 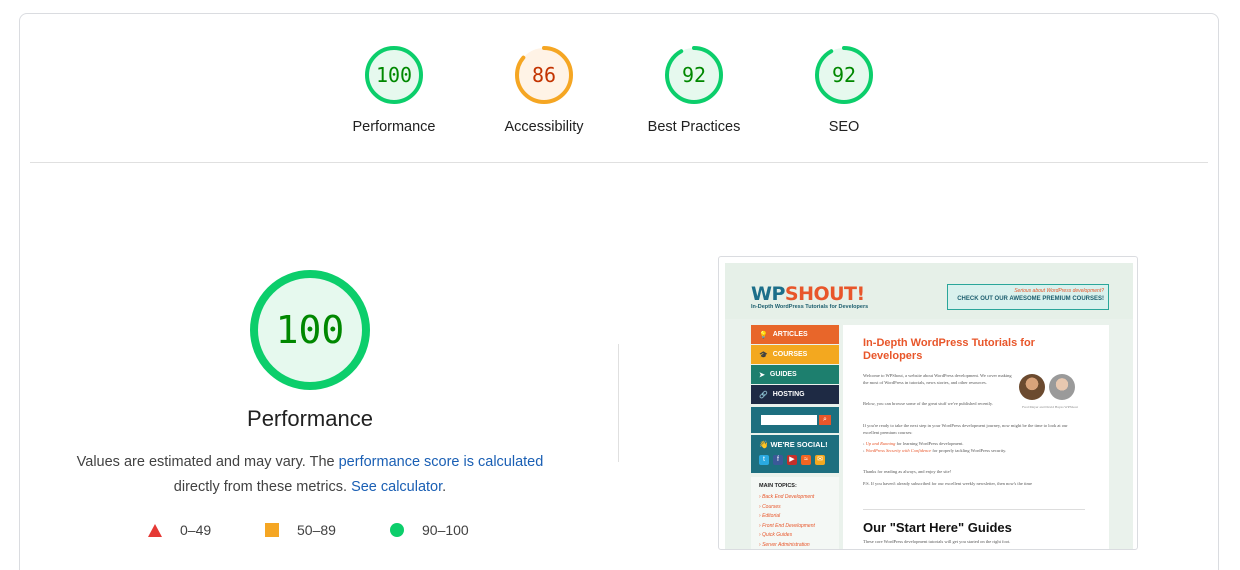 What do you see at coordinates (820, 460) in the screenshot?
I see `email-icon: ✉` at bounding box center [820, 460].